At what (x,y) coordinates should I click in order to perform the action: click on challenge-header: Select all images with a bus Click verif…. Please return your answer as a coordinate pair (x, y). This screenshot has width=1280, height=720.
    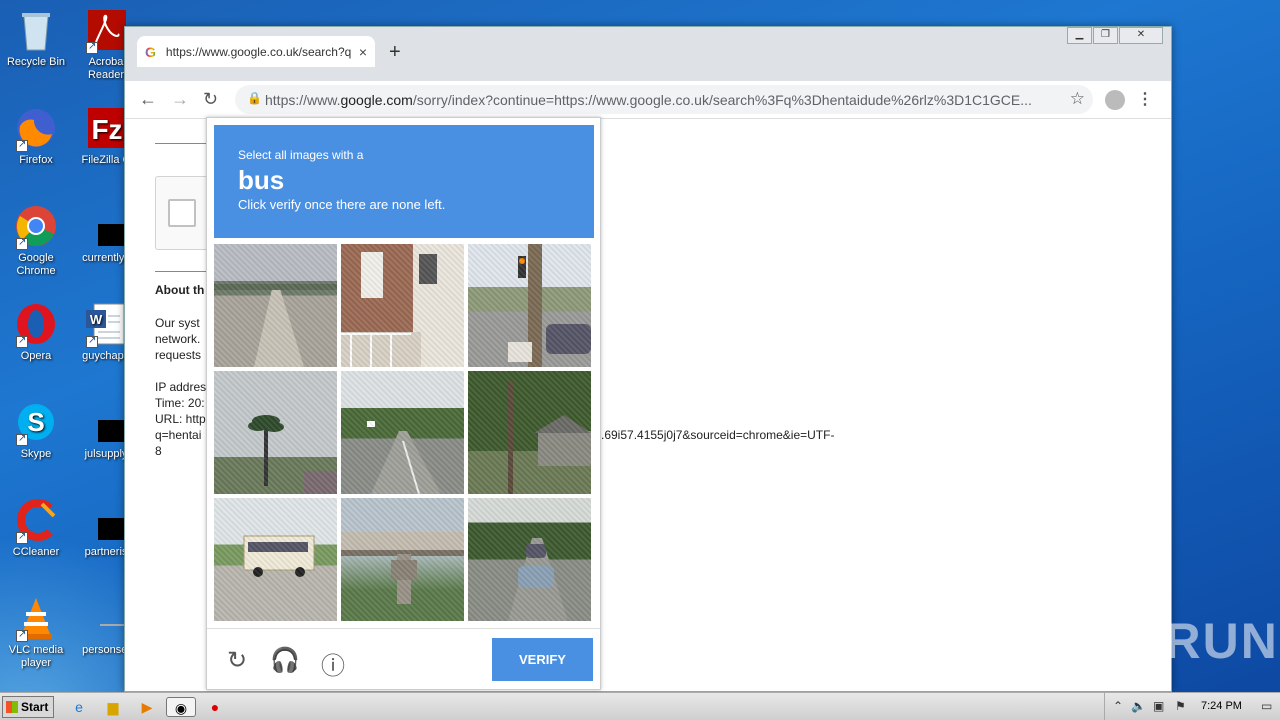
    Looking at the image, I should click on (404, 181).